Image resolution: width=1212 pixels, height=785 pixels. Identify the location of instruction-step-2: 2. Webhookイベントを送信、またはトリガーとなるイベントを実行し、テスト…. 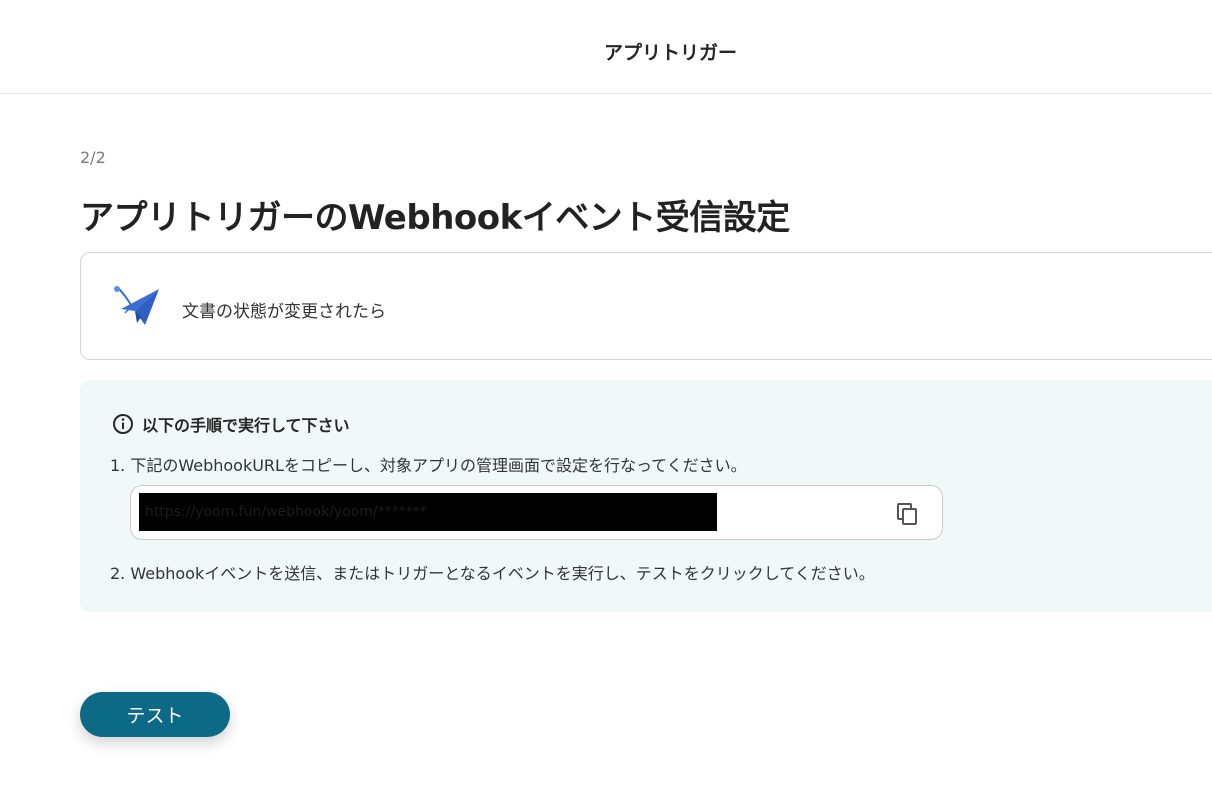
(492, 573).